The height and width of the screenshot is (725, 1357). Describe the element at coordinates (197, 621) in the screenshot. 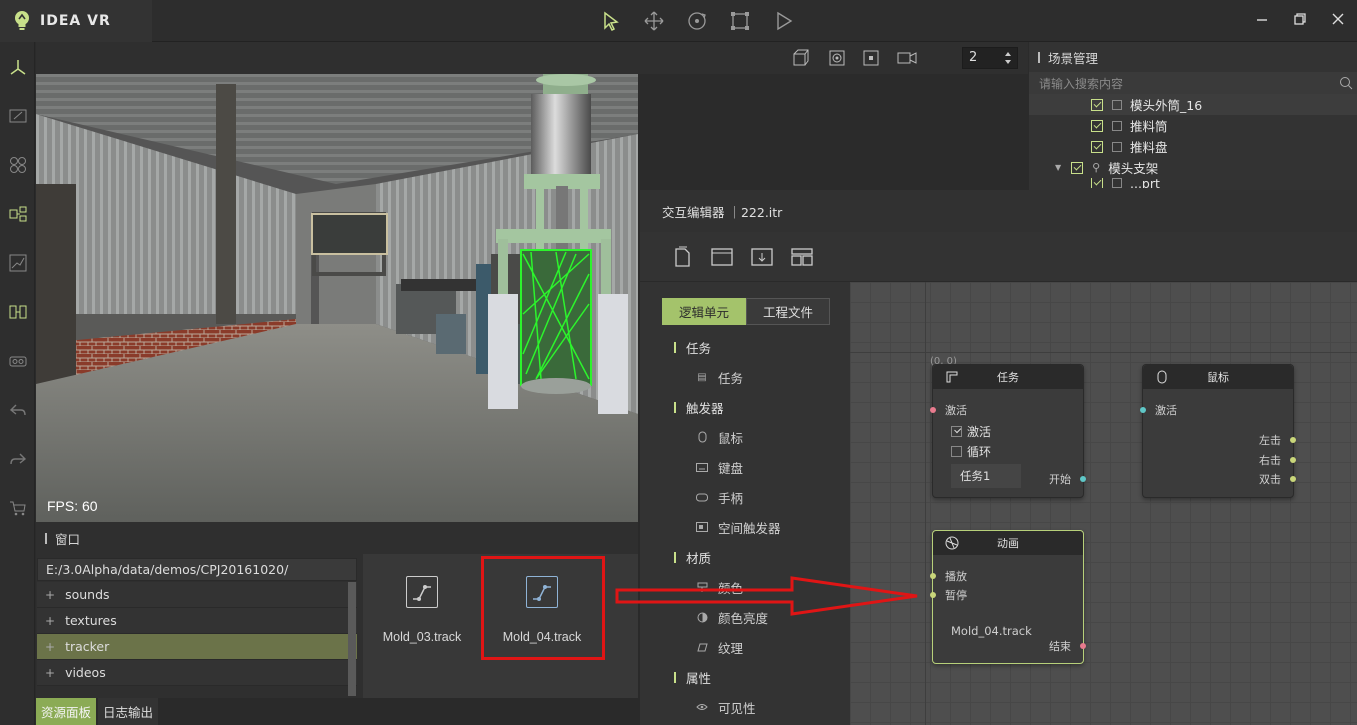

I see `folder-item: + textures` at that location.